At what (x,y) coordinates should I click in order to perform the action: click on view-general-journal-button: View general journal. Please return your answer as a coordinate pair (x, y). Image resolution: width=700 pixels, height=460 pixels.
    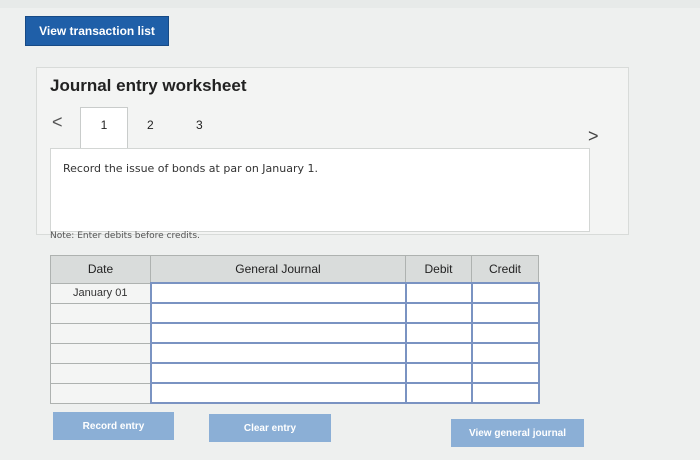
    Looking at the image, I should click on (517, 433).